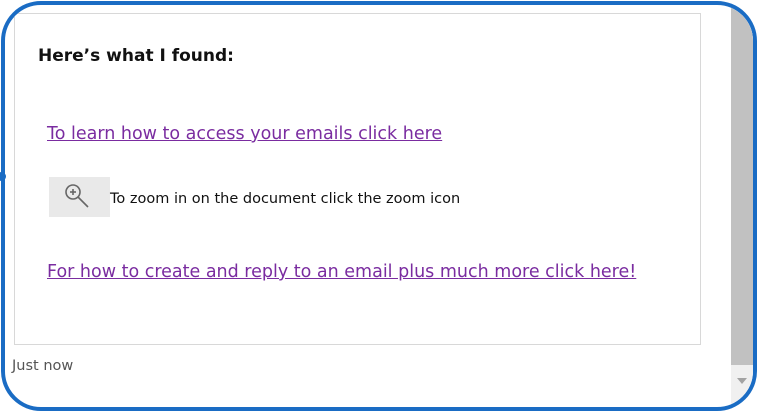  Describe the element at coordinates (742, 381) in the screenshot. I see `chevron-down-icon` at that location.